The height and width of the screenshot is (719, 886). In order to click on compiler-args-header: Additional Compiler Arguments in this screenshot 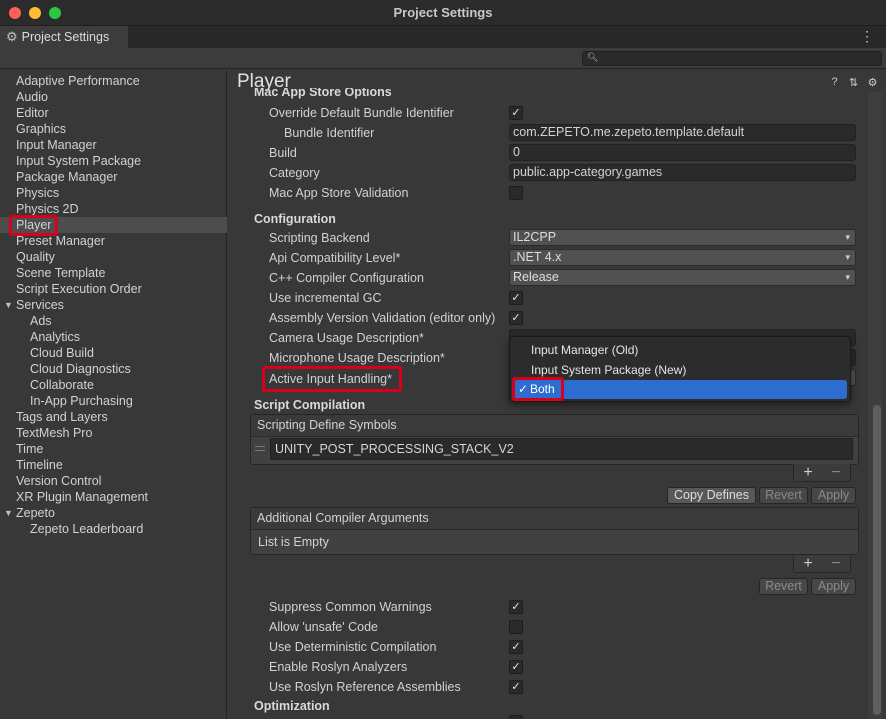, I will do `click(554, 519)`.